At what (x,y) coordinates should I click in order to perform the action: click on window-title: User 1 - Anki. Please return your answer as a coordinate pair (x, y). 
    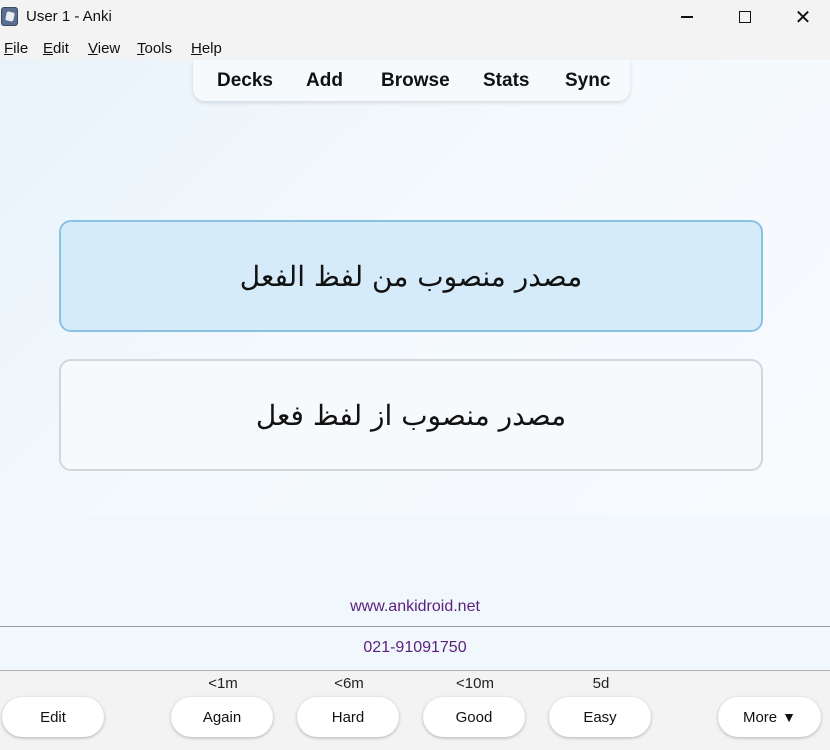
    Looking at the image, I should click on (69, 16).